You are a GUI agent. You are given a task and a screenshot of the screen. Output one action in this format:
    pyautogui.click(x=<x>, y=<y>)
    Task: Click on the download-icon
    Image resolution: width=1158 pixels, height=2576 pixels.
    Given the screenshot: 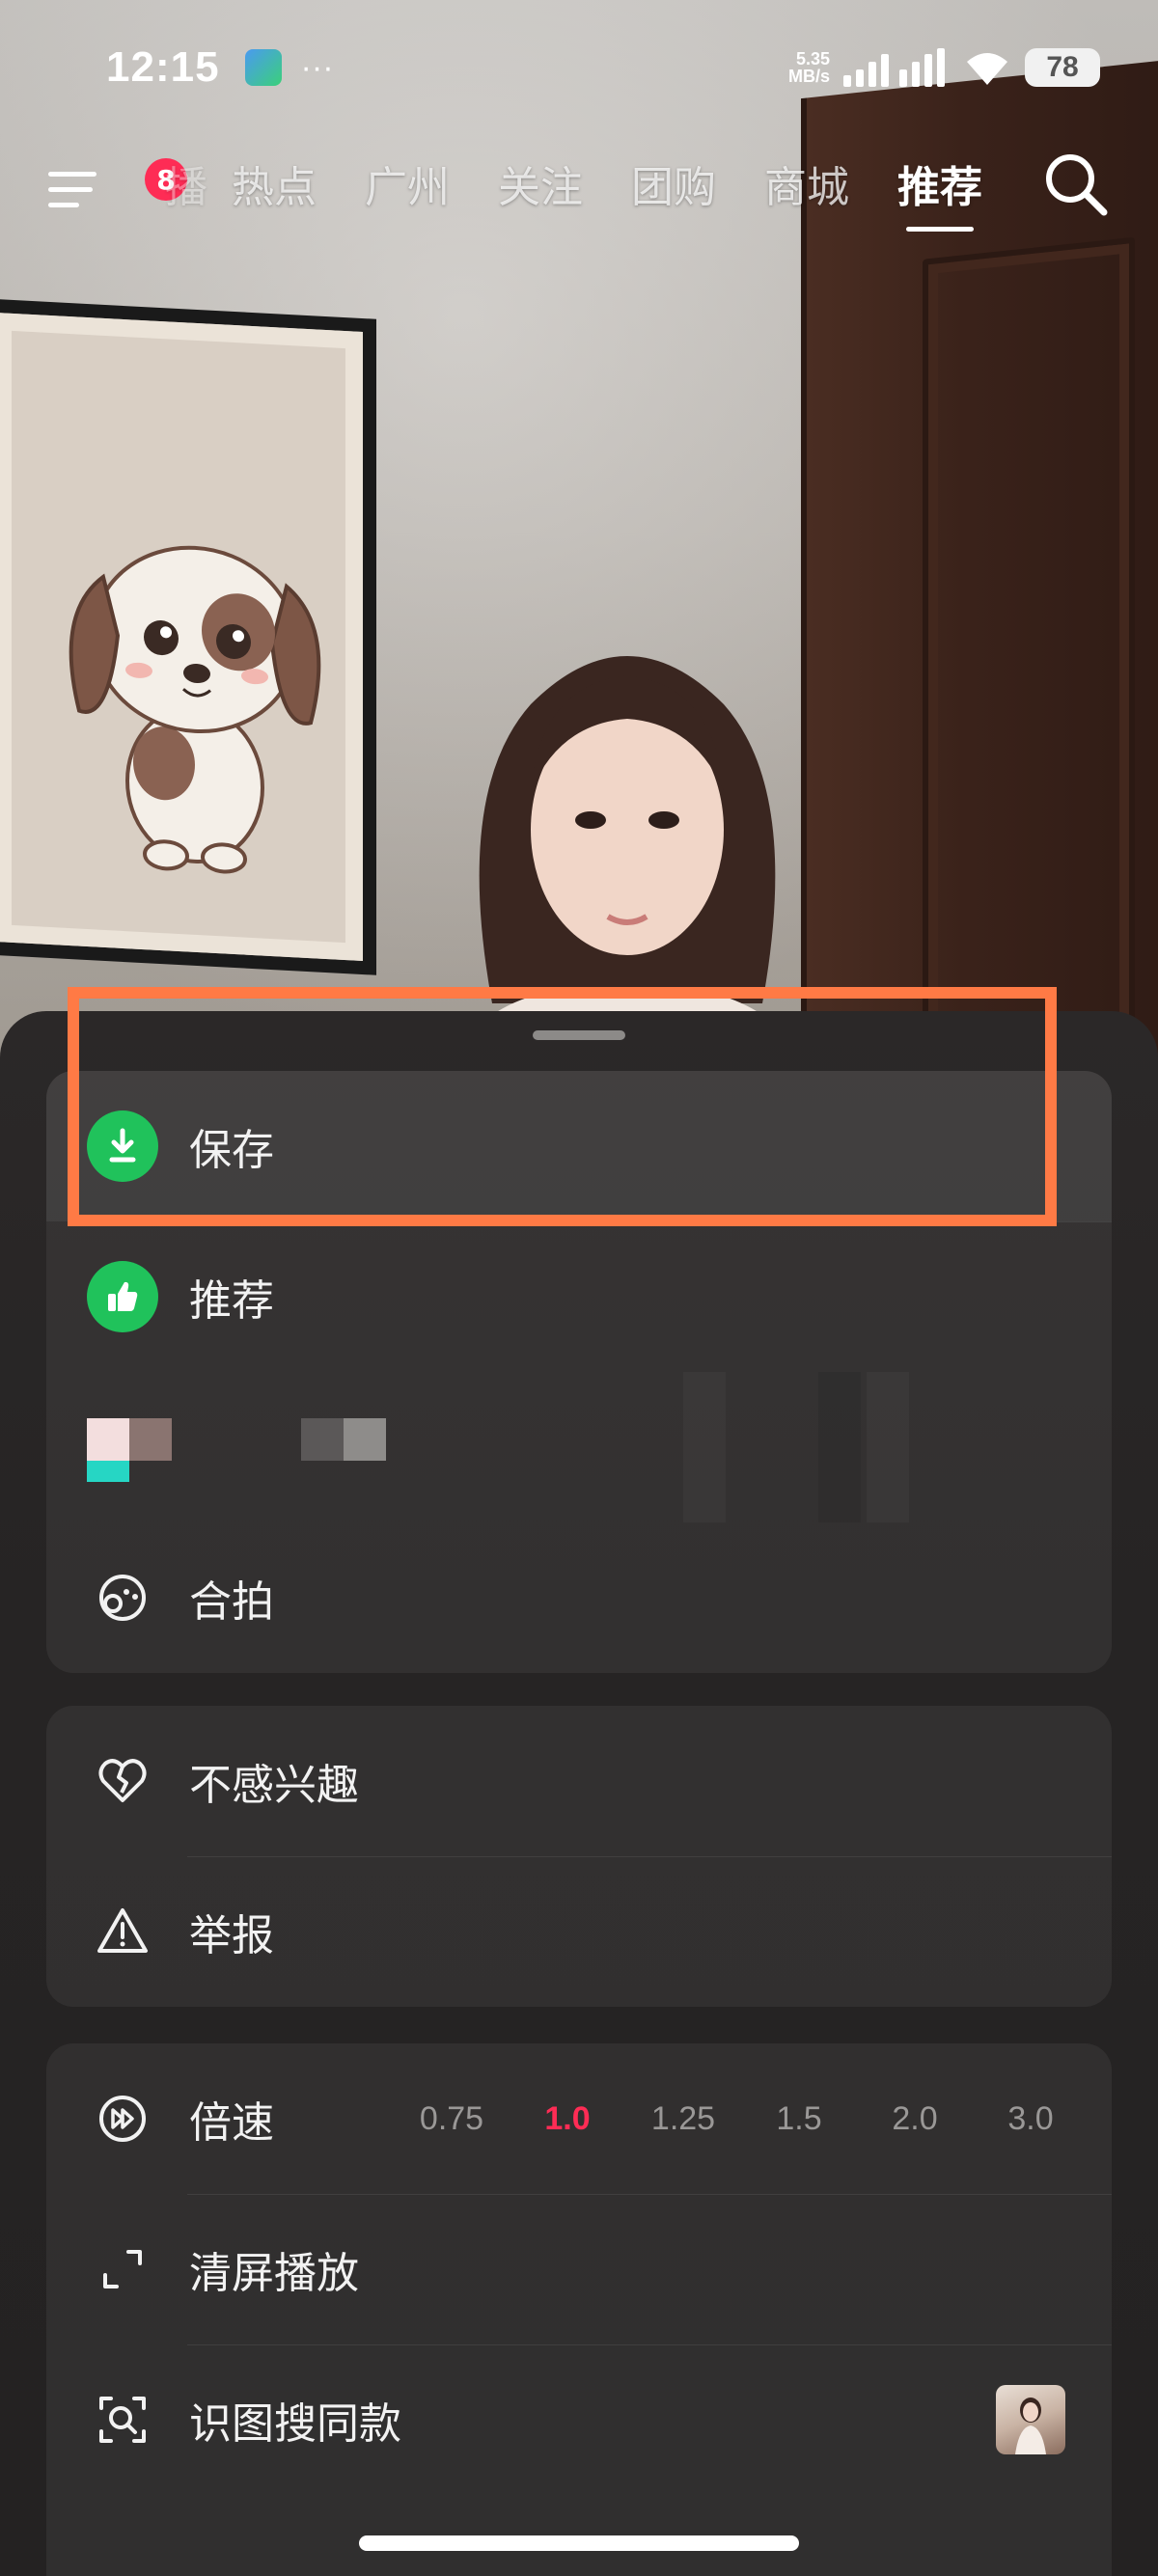 What is the action you would take?
    pyautogui.click(x=122, y=1146)
    